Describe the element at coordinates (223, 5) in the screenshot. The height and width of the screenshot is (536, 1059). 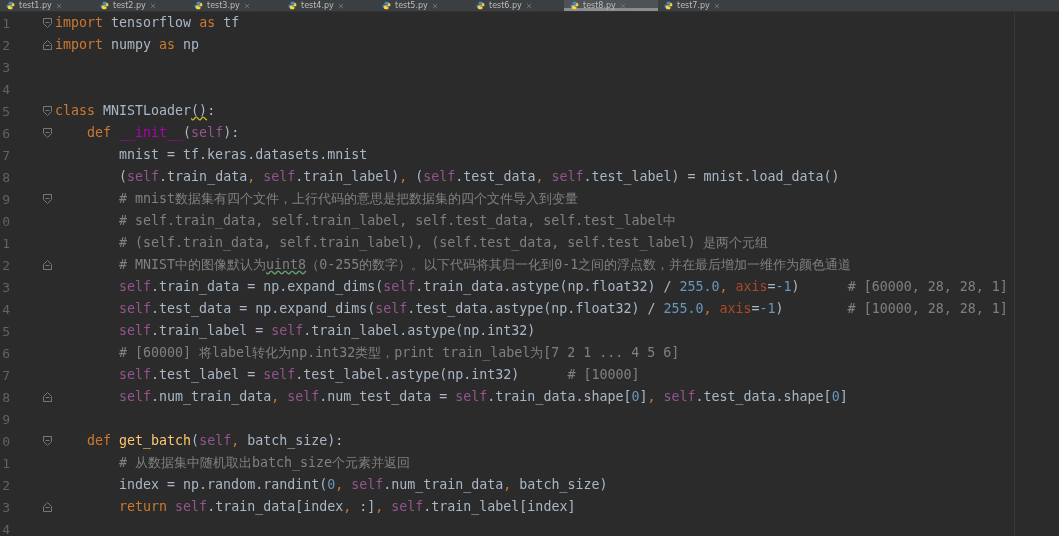
I see `tab-label: test3.py` at that location.